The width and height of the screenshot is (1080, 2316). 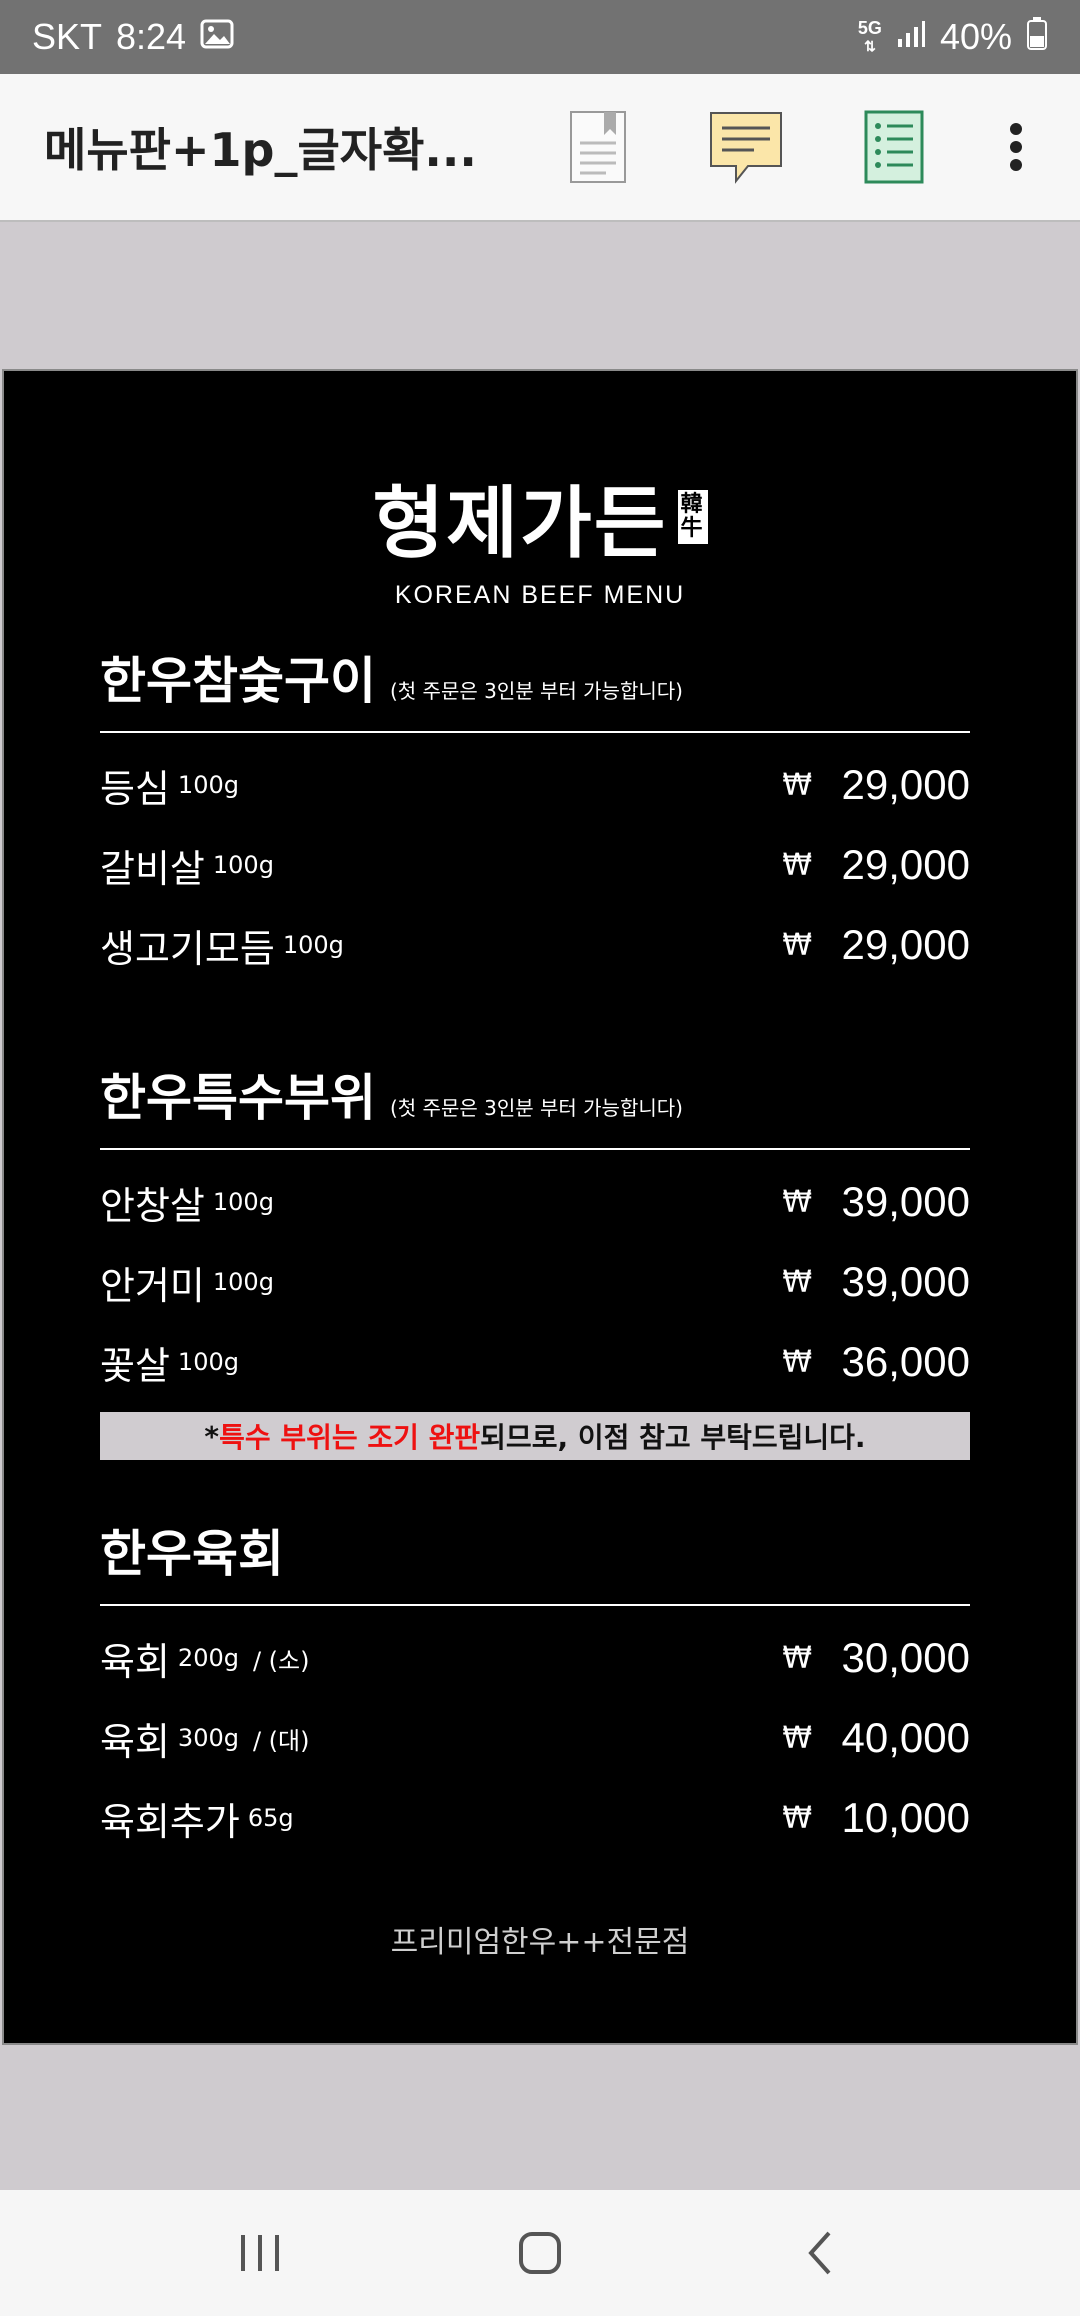 What do you see at coordinates (67, 36) in the screenshot?
I see `carrier-label: SKT` at bounding box center [67, 36].